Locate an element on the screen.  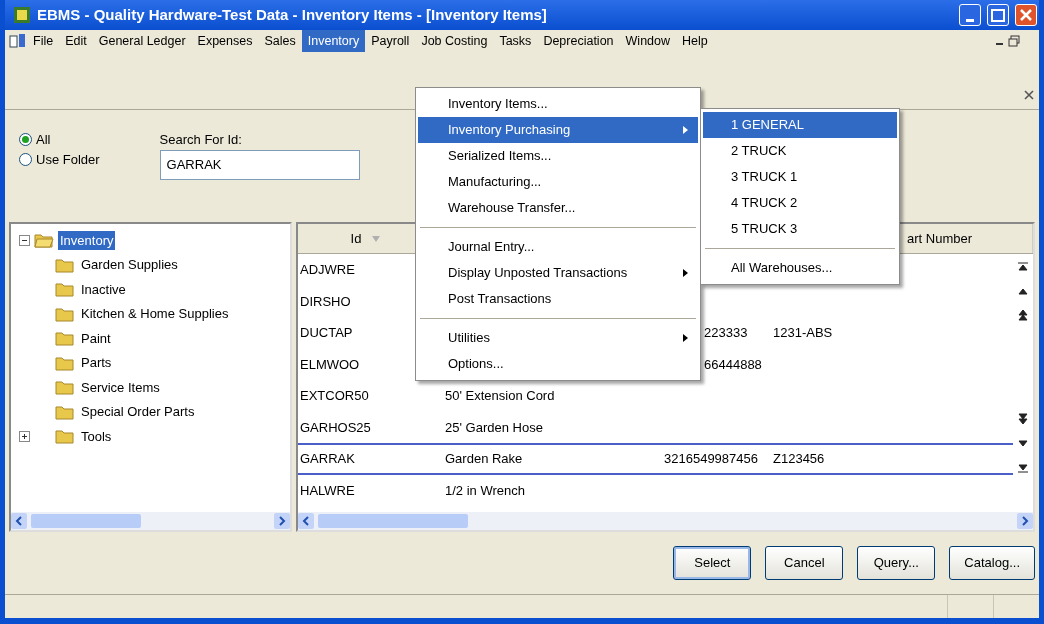
radio-label: All is located at coordinates (43, 140).